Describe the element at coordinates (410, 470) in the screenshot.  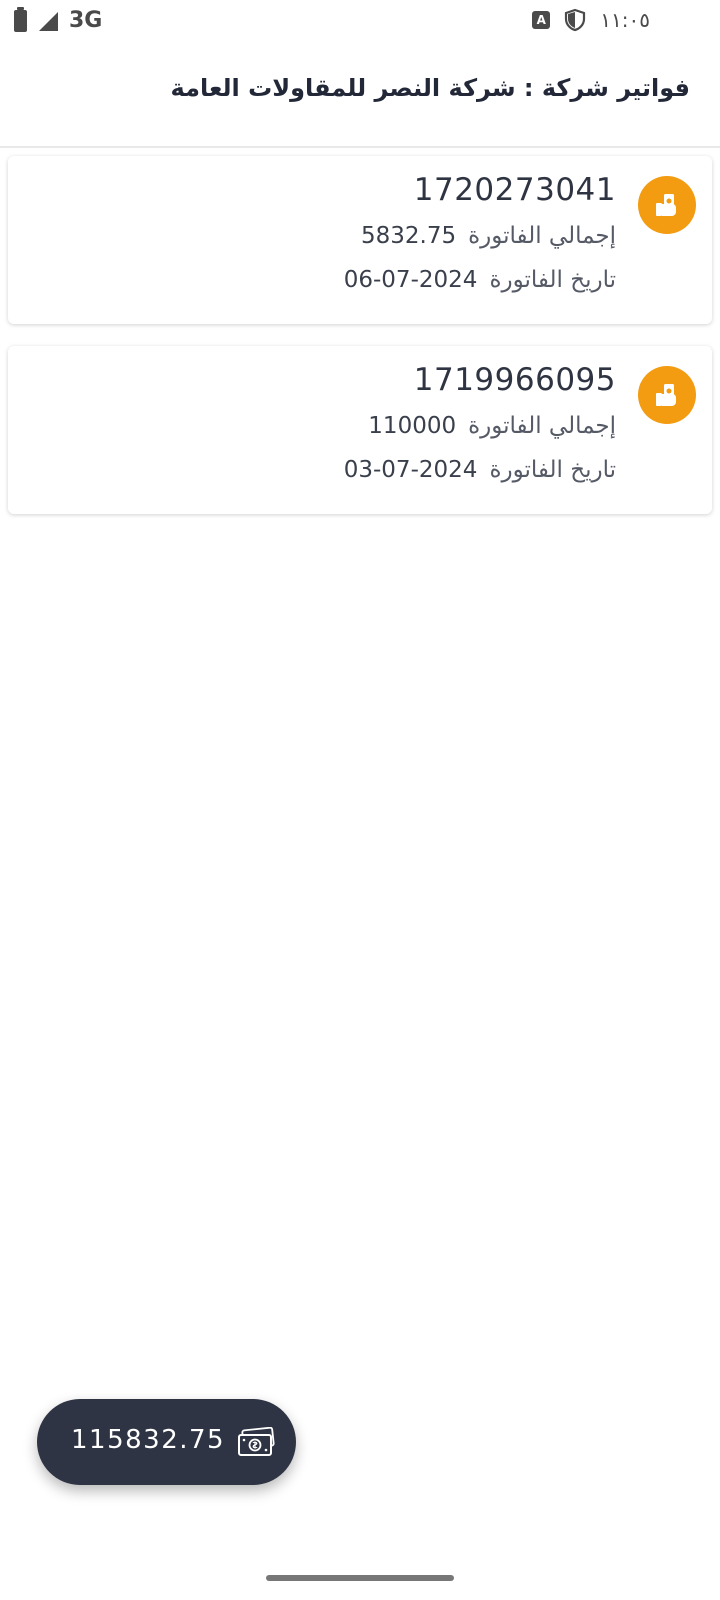
I see `invoice-date-value: 2024-07-03` at that location.